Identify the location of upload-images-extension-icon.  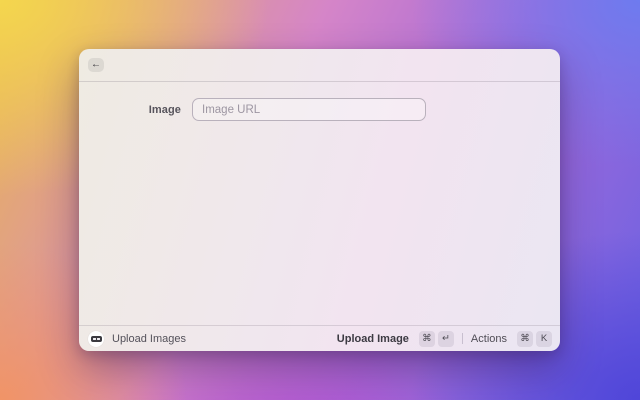
(96, 338).